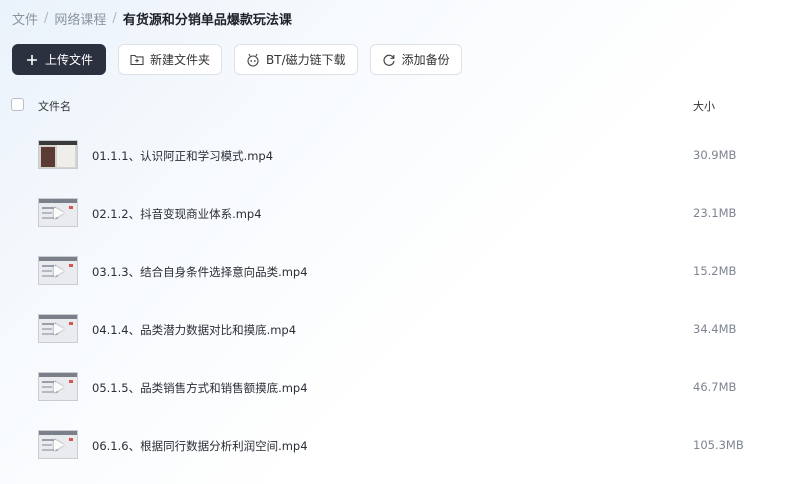  I want to click on breadcrumb-parent: 网络课程, so click(80, 18).